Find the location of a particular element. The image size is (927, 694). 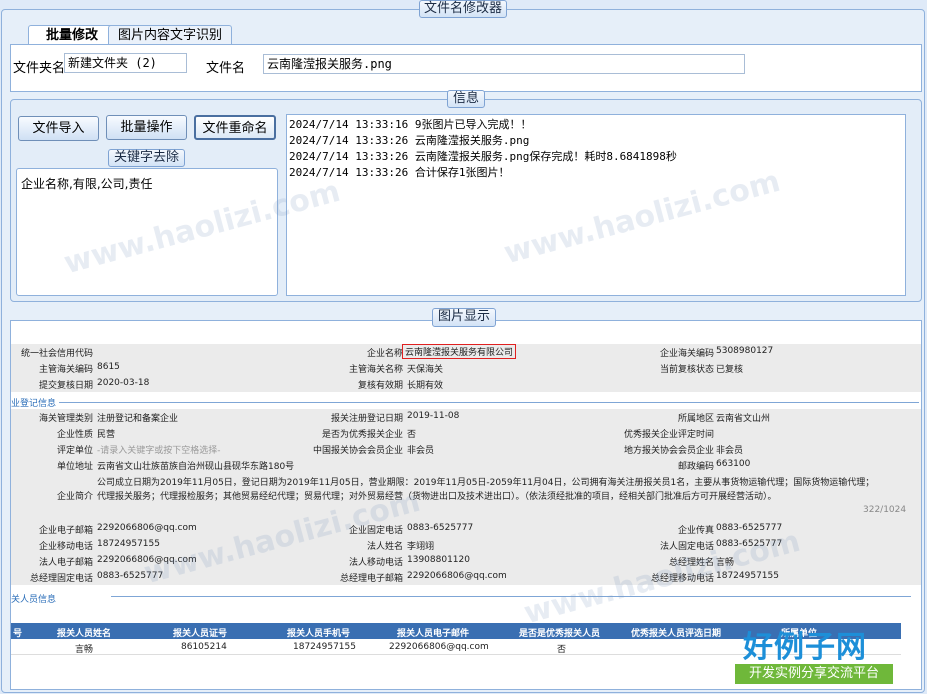

doc-key: 海关管理类别 is located at coordinates (65, 419).